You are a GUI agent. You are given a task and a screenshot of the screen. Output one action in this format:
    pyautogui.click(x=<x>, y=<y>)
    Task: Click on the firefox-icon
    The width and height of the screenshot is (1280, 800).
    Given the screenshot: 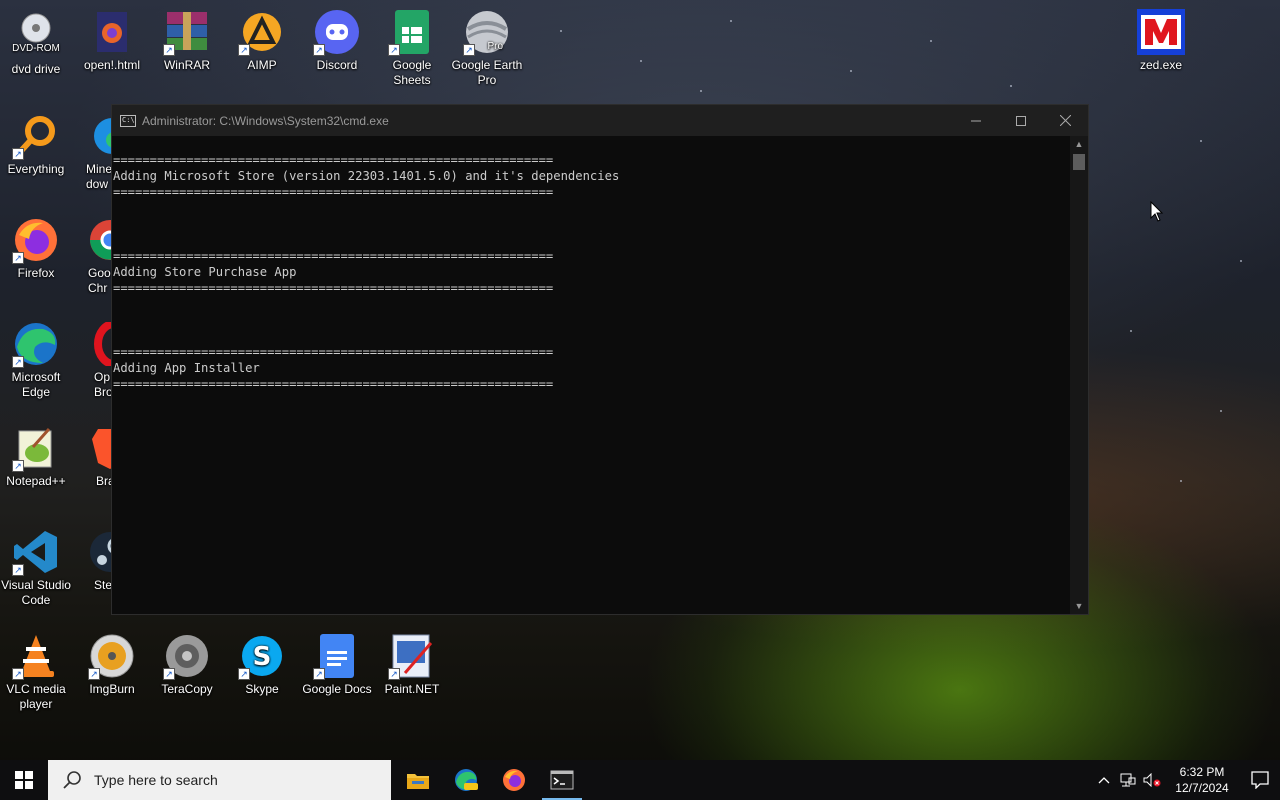 What is the action you would take?
    pyautogui.click(x=514, y=780)
    